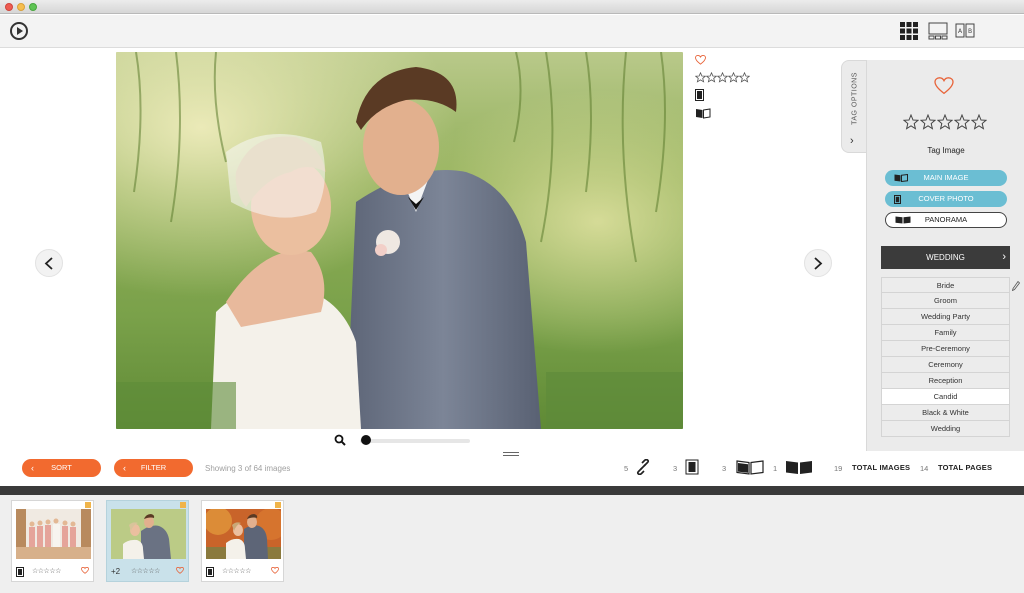  Describe the element at coordinates (910, 31) in the screenshot. I see `grid-view-button` at that location.